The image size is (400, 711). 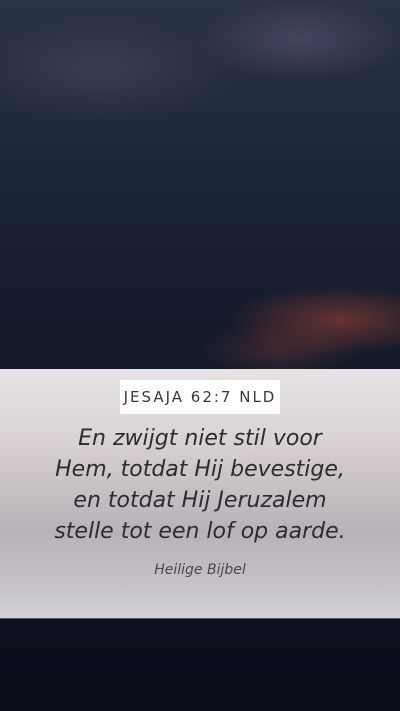 What do you see at coordinates (200, 618) in the screenshot?
I see `band-divider` at bounding box center [200, 618].